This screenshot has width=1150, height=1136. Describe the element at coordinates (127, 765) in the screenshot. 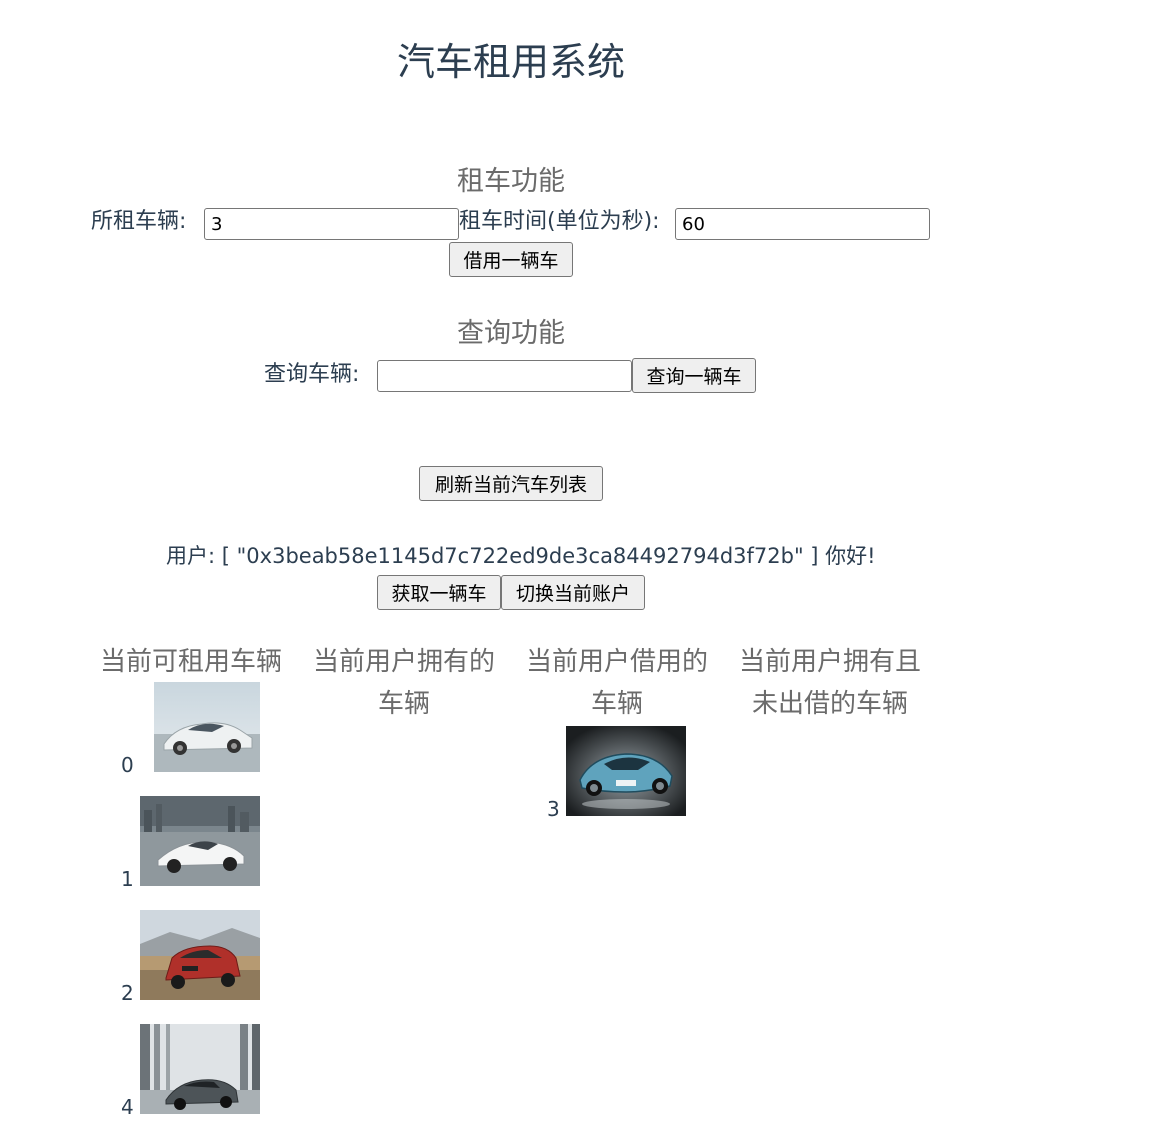

I see `available-car-index: 0` at that location.